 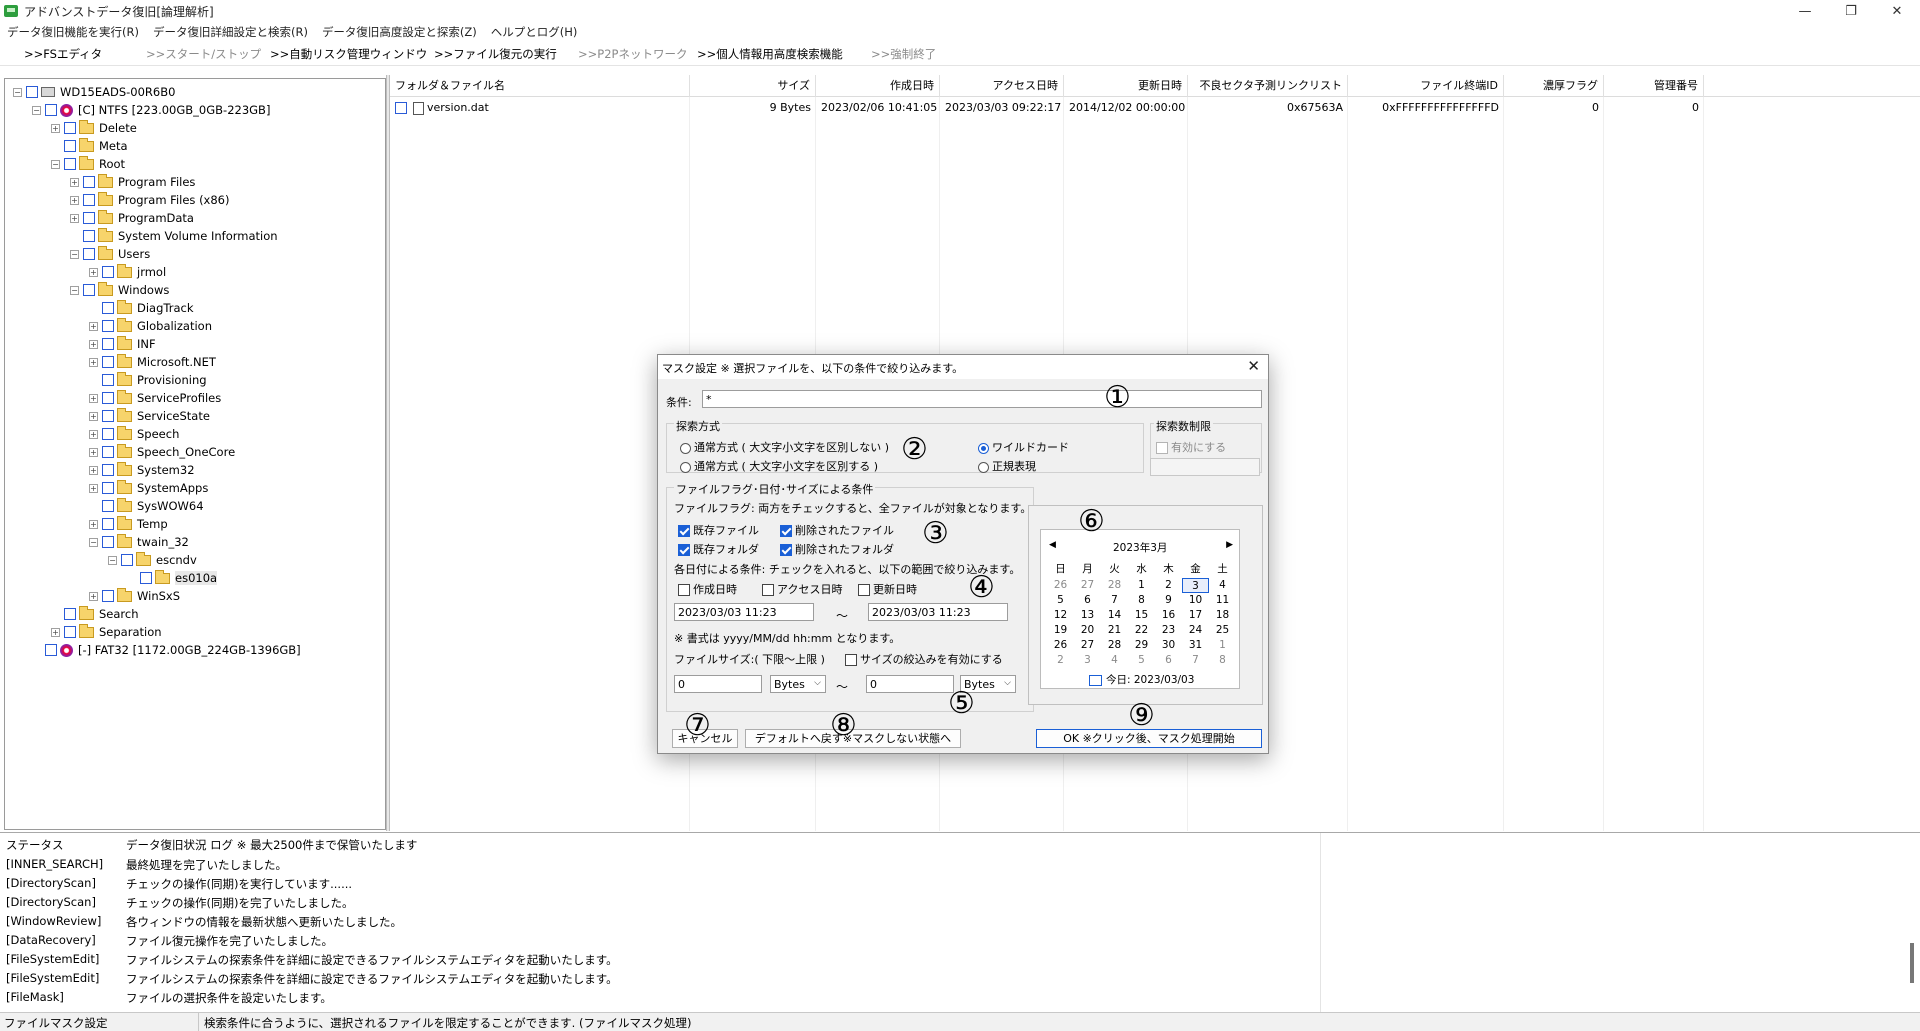 I want to click on column-header: ファイル終端ID, so click(x=1426, y=86).